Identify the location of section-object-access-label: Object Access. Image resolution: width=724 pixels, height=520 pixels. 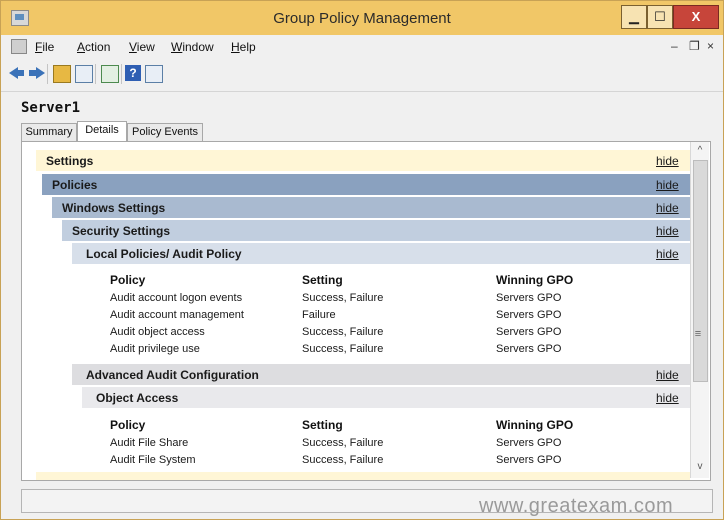
(137, 398).